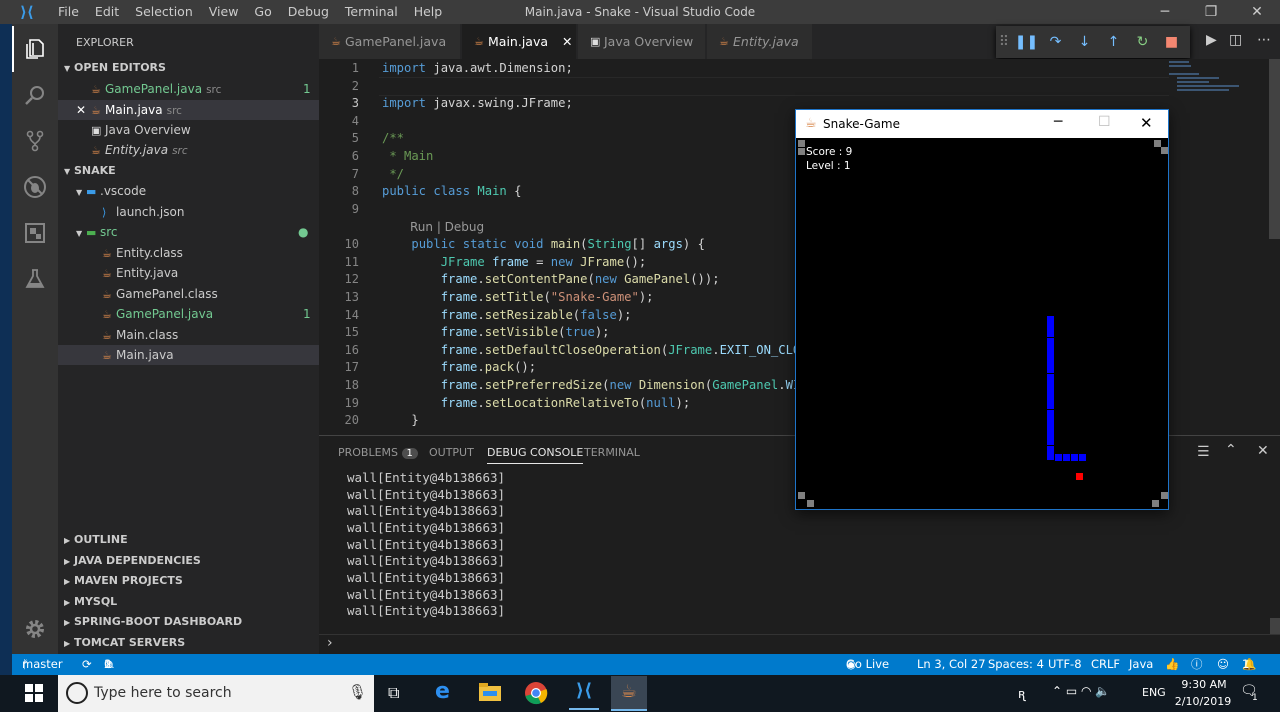 The image size is (1280, 712). I want to click on tab-debug-console: DEBUG CONSOLE, so click(535, 455).